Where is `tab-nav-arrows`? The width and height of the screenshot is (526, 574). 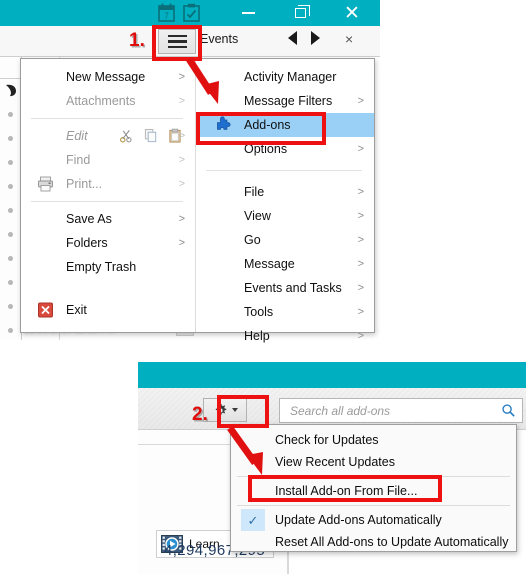
tab-nav-arrows is located at coordinates (304, 38).